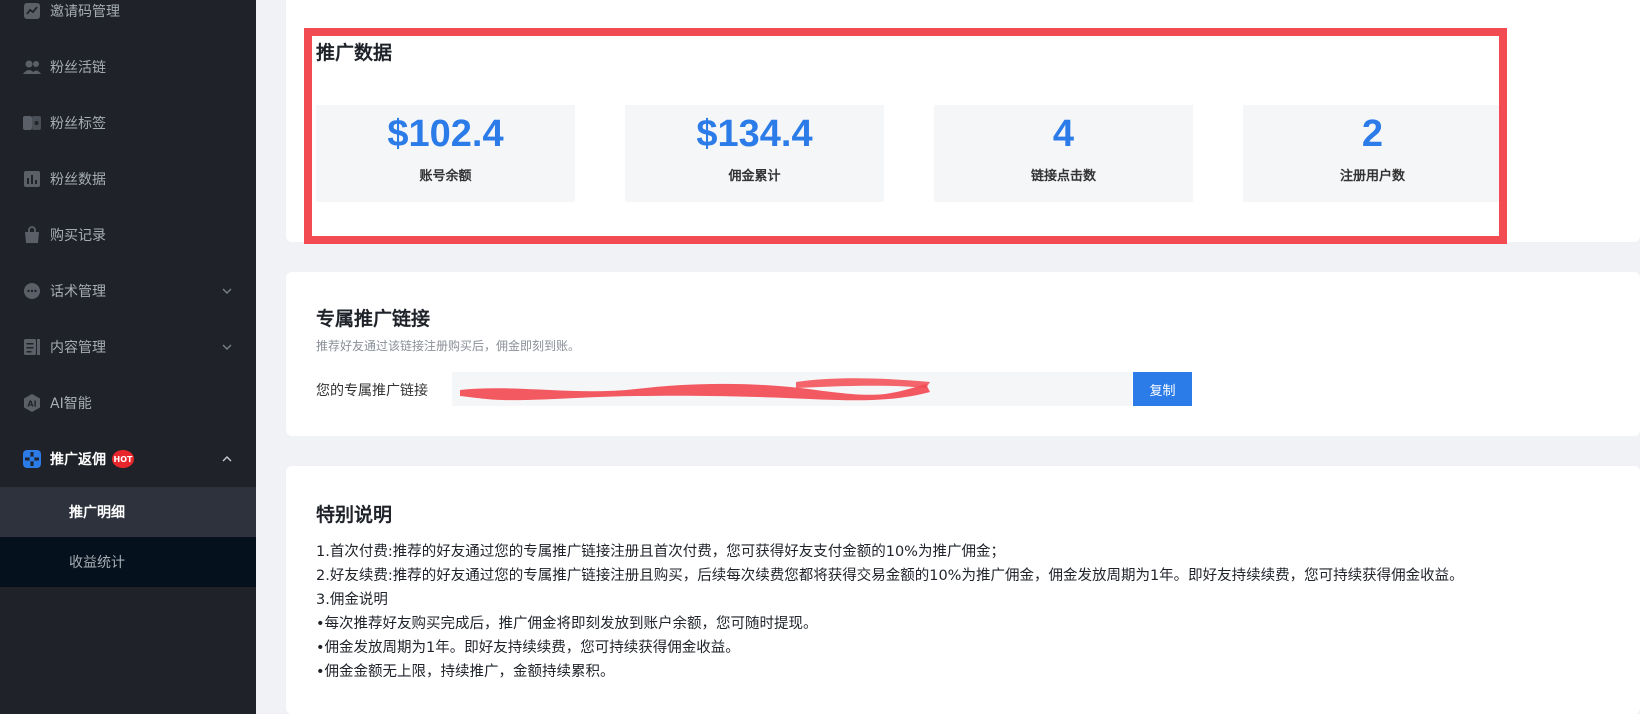 The image size is (1640, 714). I want to click on sidebar-item-label: 话术管理, so click(78, 292).